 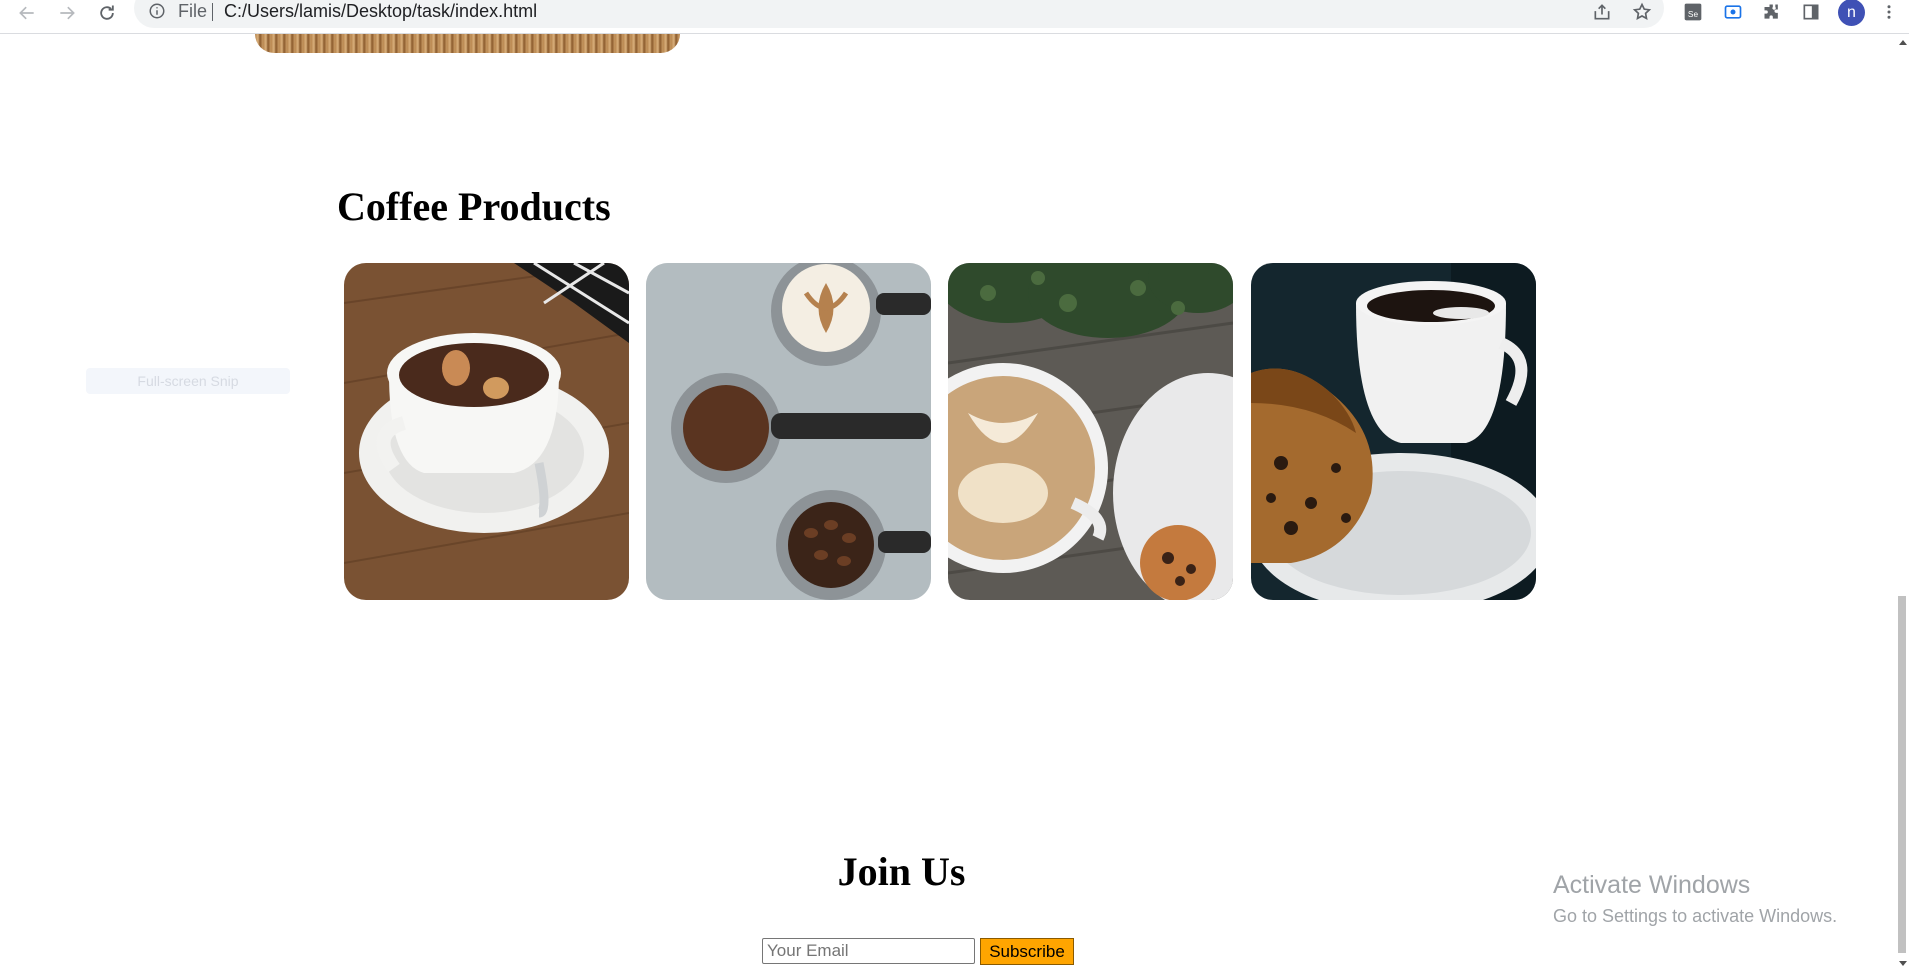 I want to click on back-button, so click(x=27, y=13).